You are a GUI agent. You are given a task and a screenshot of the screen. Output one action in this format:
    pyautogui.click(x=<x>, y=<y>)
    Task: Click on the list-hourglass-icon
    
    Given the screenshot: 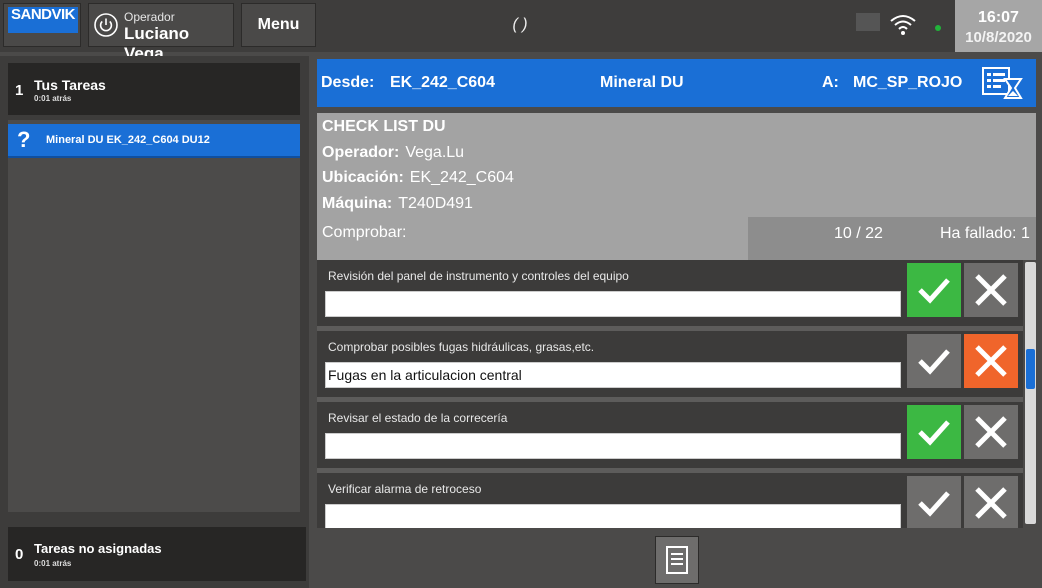 What is the action you would take?
    pyautogui.click(x=1002, y=83)
    